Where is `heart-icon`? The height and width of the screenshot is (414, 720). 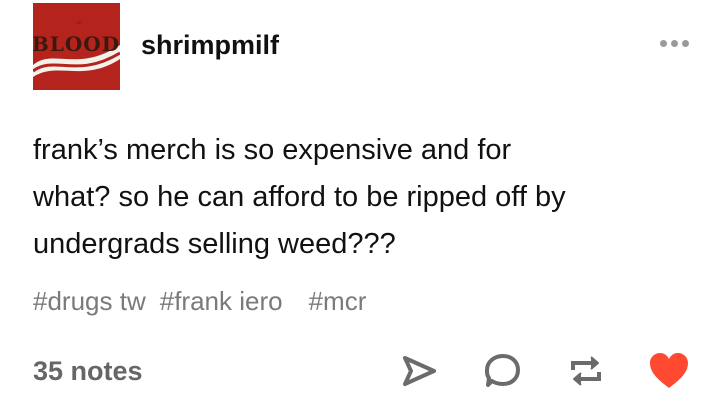 heart-icon is located at coordinates (668, 371).